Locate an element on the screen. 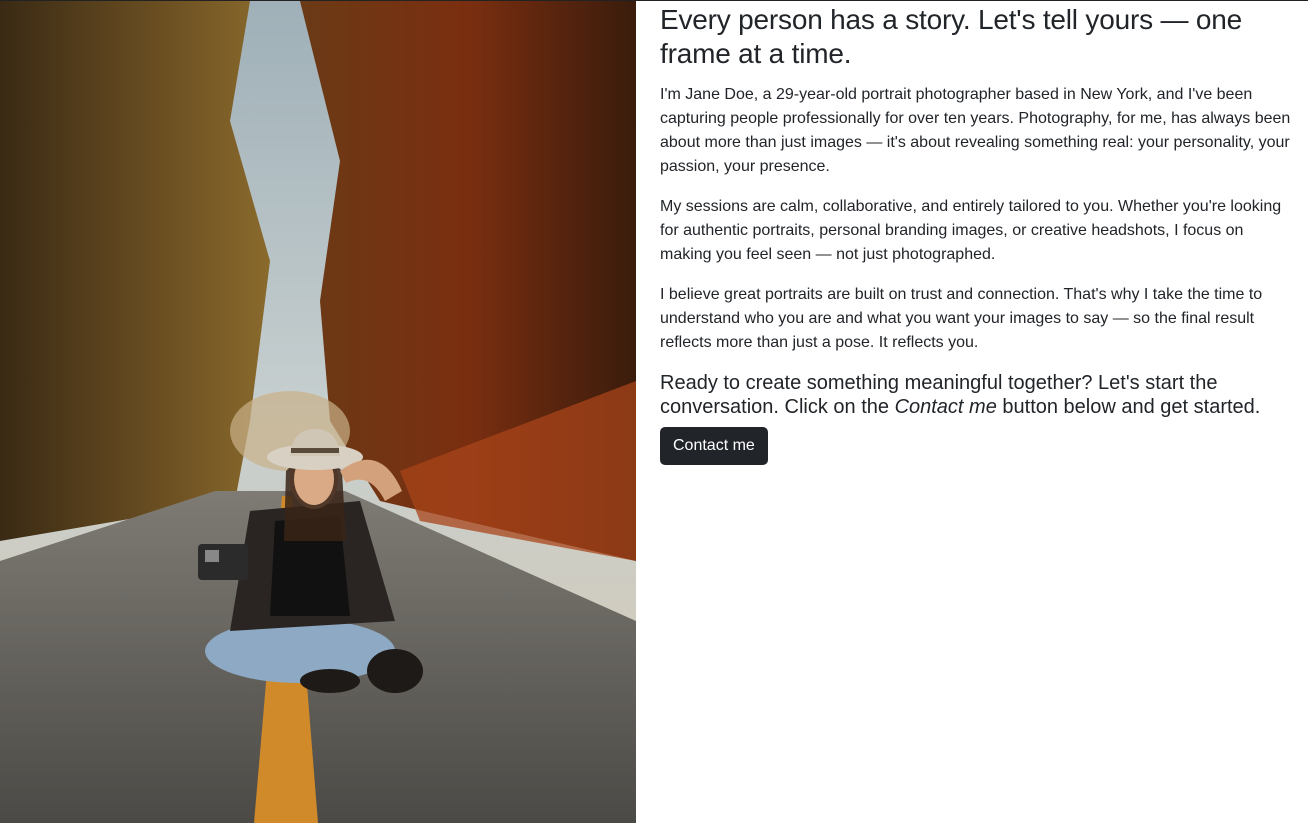 This screenshot has width=1308, height=833. cta-text-emphasis: Contact me is located at coordinates (945, 407).